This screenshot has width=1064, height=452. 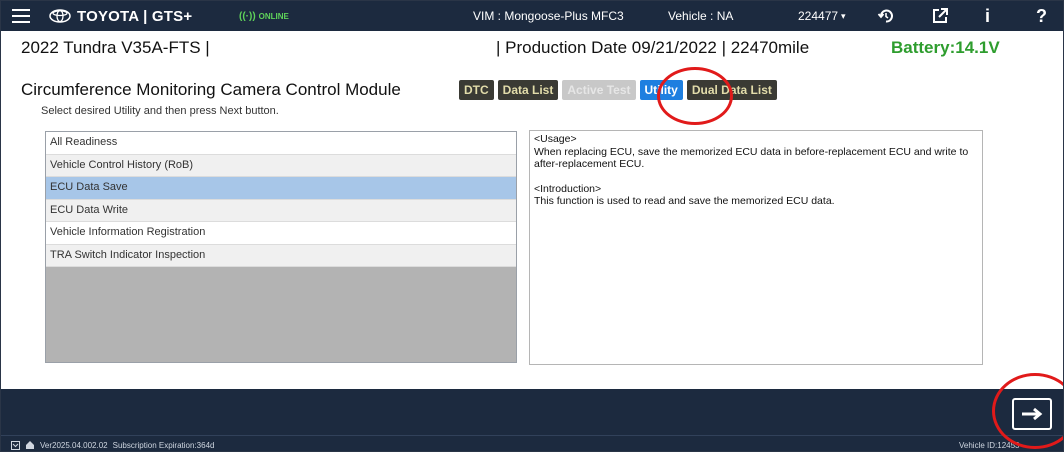 I want to click on user-code: 224477, so click(x=818, y=16).